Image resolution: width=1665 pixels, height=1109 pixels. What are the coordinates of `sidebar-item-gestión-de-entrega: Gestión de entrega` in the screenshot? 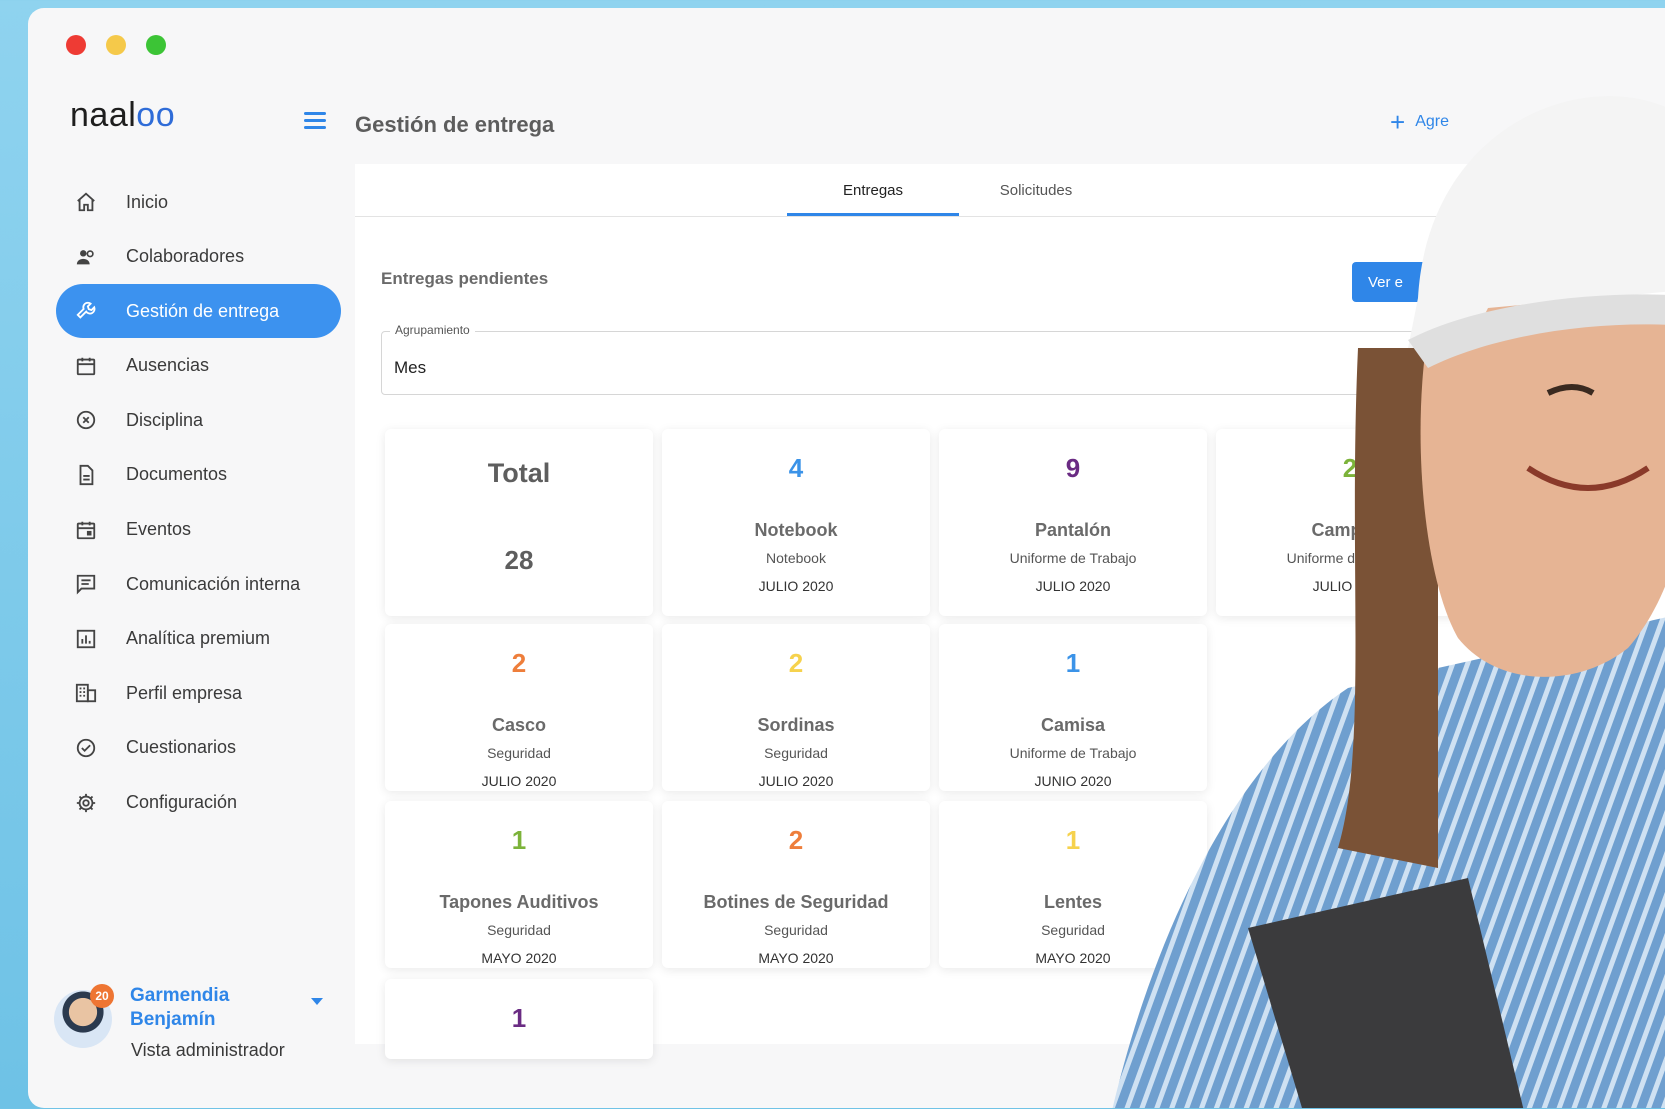 It's located at (198, 311).